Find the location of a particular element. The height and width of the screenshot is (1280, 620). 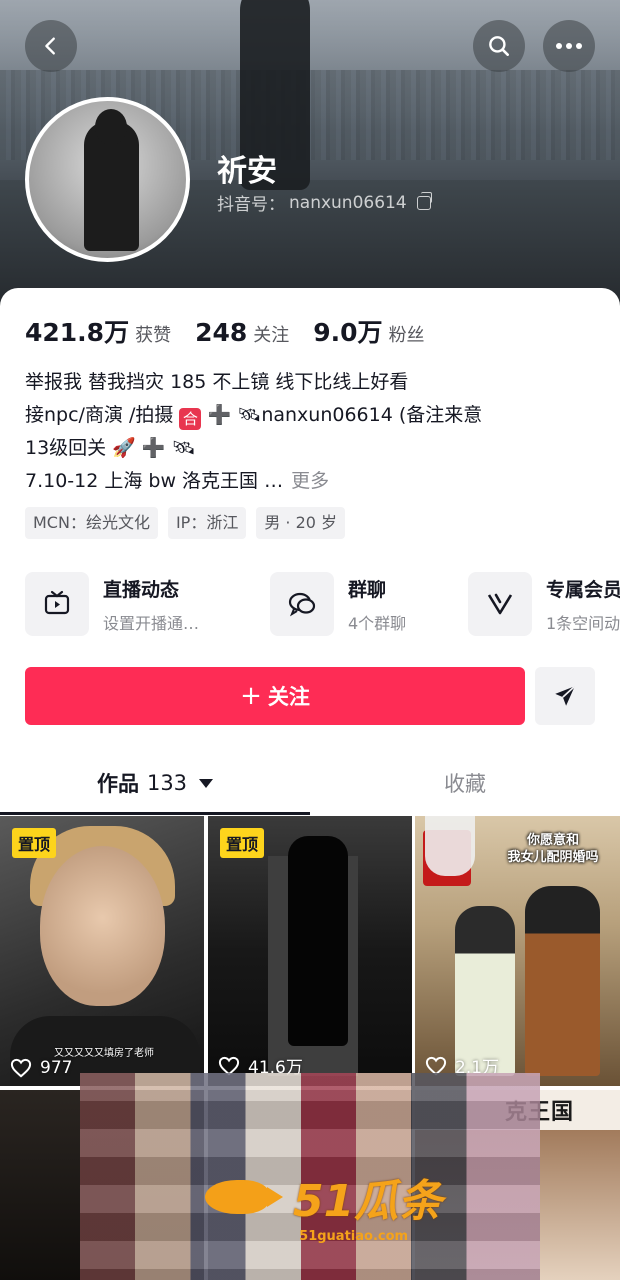

back-button is located at coordinates (51, 46).